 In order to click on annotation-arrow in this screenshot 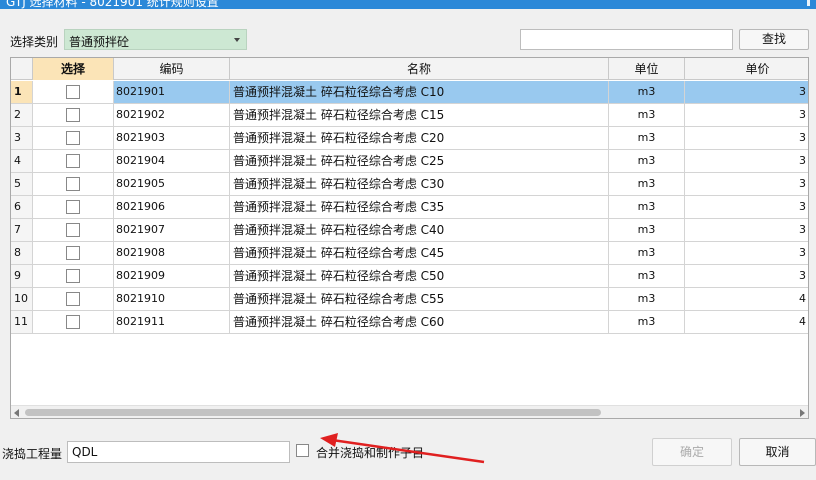, I will do `click(402, 448)`.